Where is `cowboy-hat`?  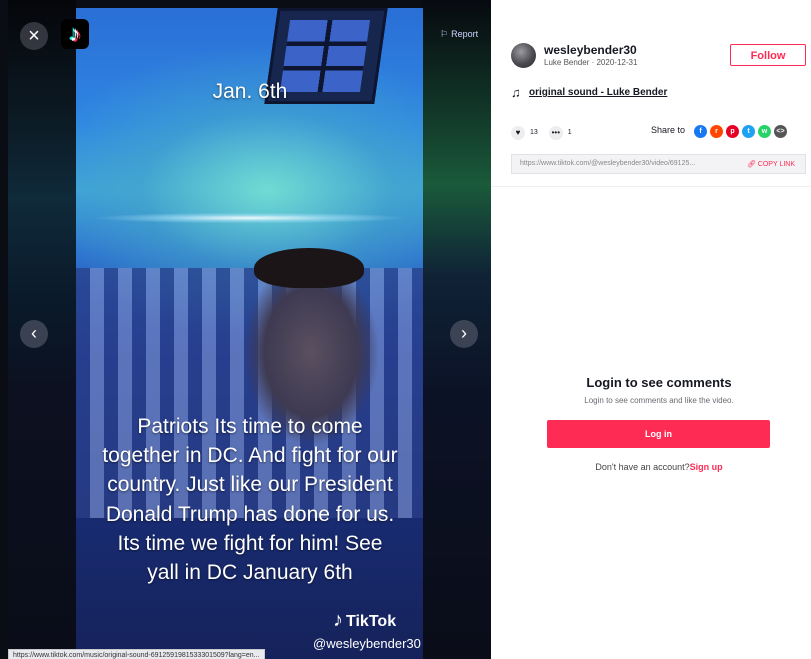
cowboy-hat is located at coordinates (309, 268).